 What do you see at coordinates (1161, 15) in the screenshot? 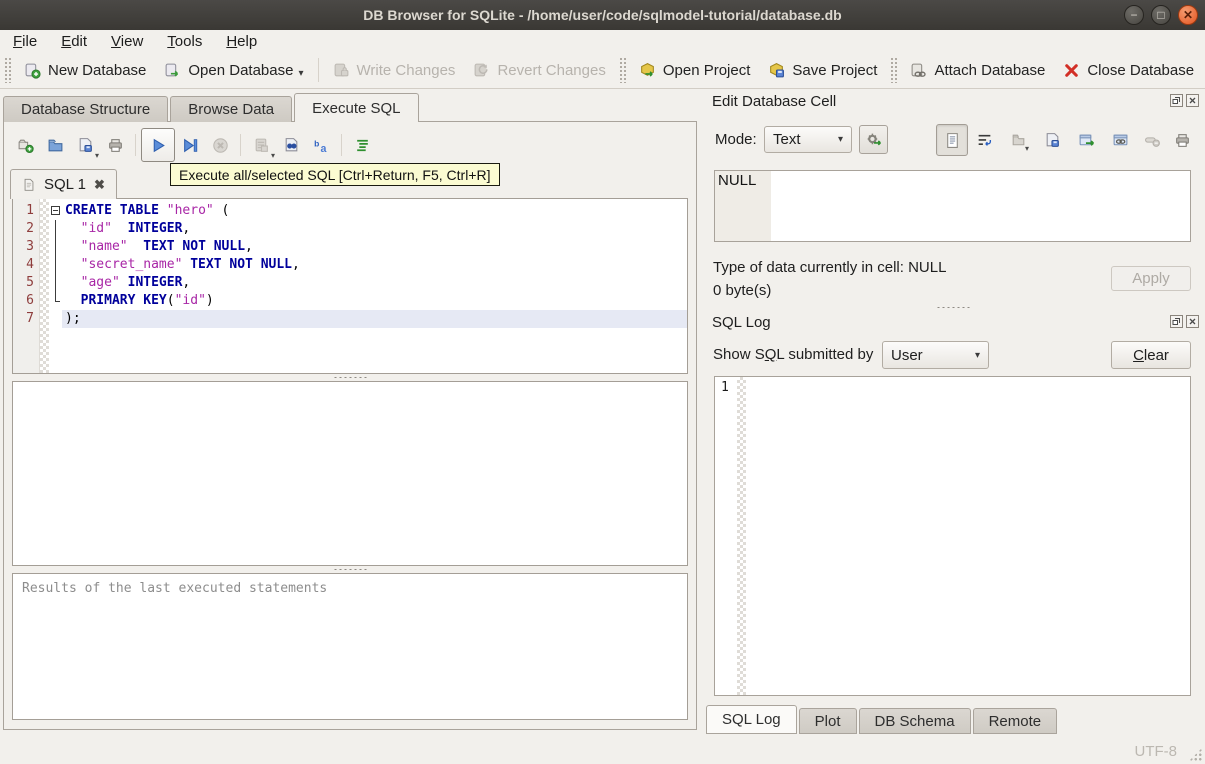
I see `maximize-button: □` at bounding box center [1161, 15].